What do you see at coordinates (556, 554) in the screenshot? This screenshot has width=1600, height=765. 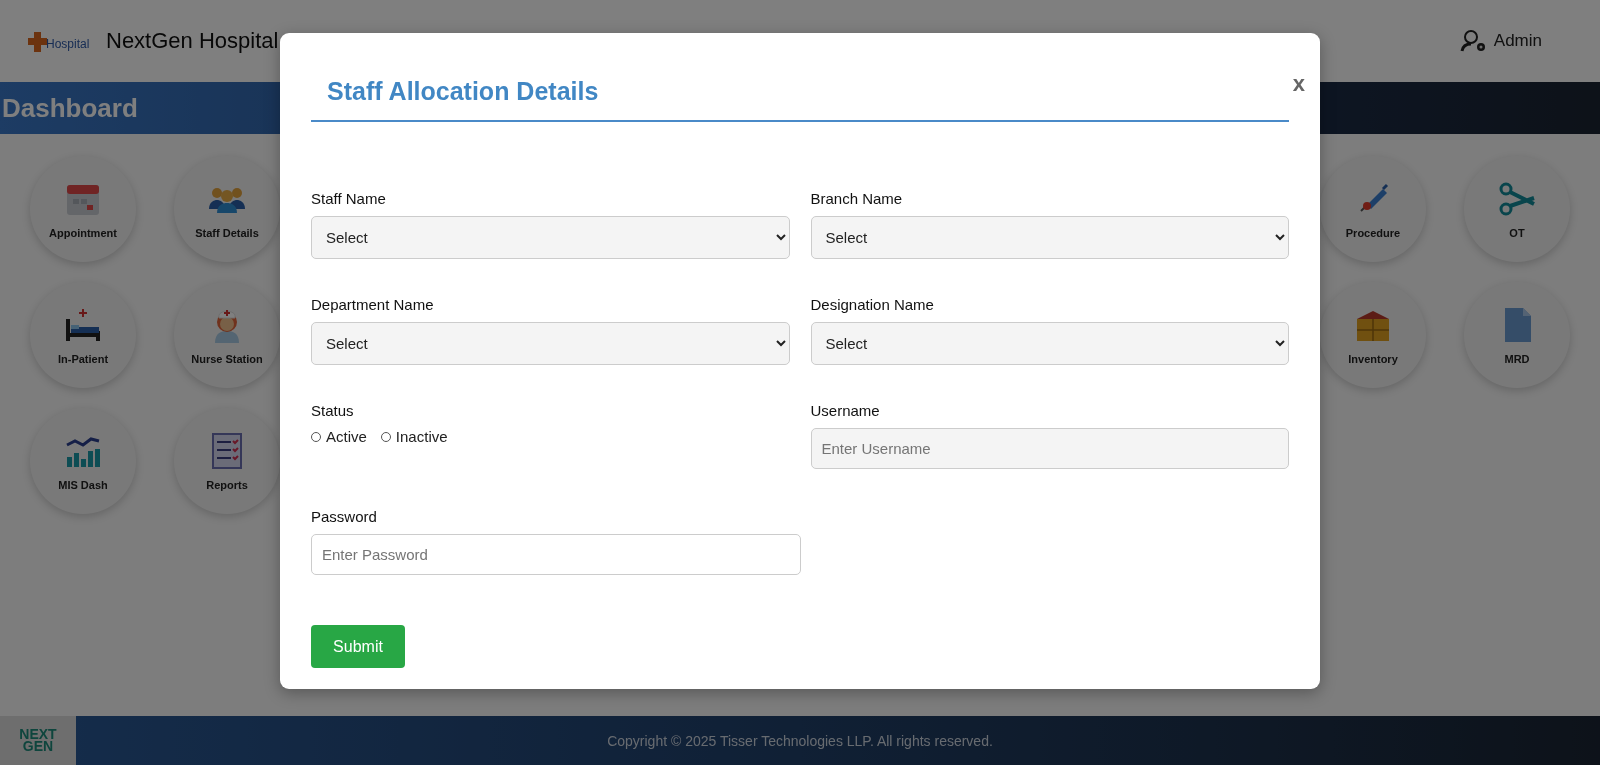 I see `password-field: Enter Password` at bounding box center [556, 554].